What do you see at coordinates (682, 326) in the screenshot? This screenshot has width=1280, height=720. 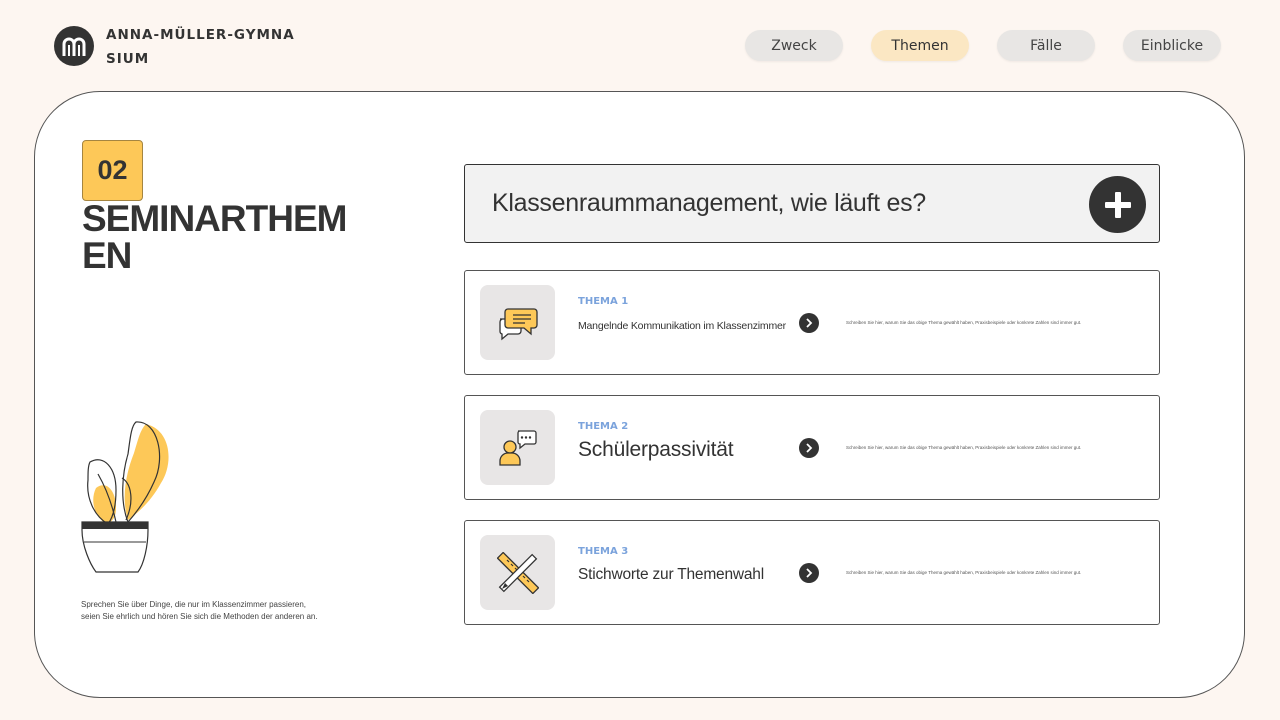 I see `topic-title: Mangelnde Kommunikation im Klassenzimmer` at bounding box center [682, 326].